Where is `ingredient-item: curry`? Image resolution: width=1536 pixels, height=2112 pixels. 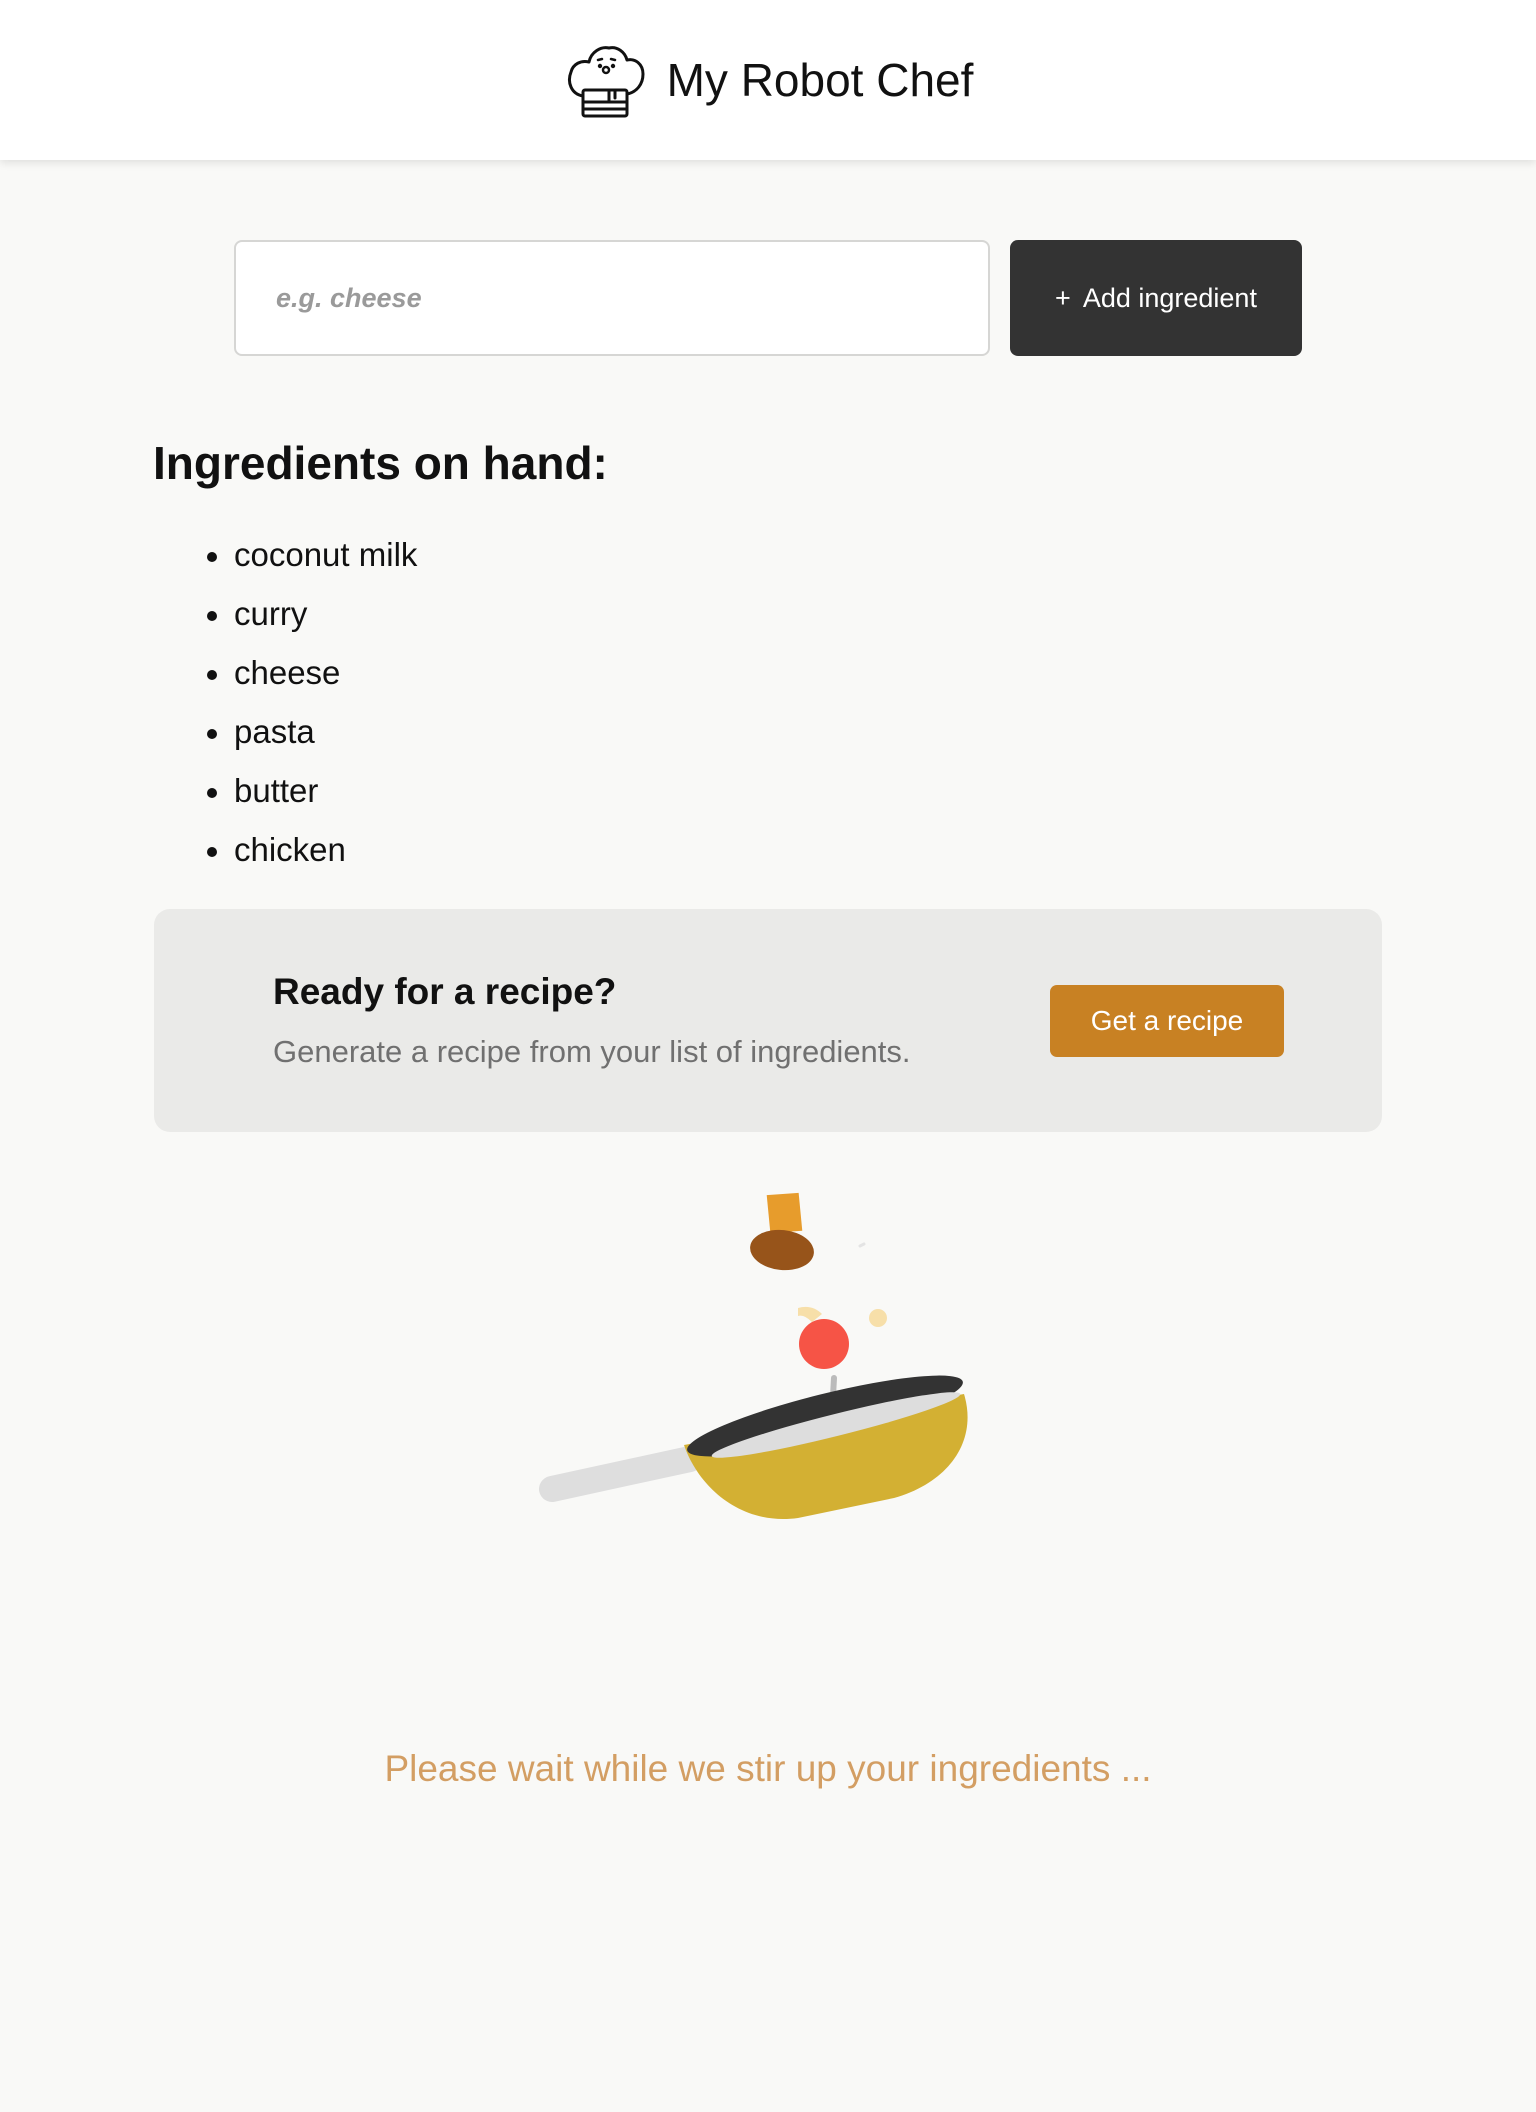 ingredient-item: curry is located at coordinates (285, 613).